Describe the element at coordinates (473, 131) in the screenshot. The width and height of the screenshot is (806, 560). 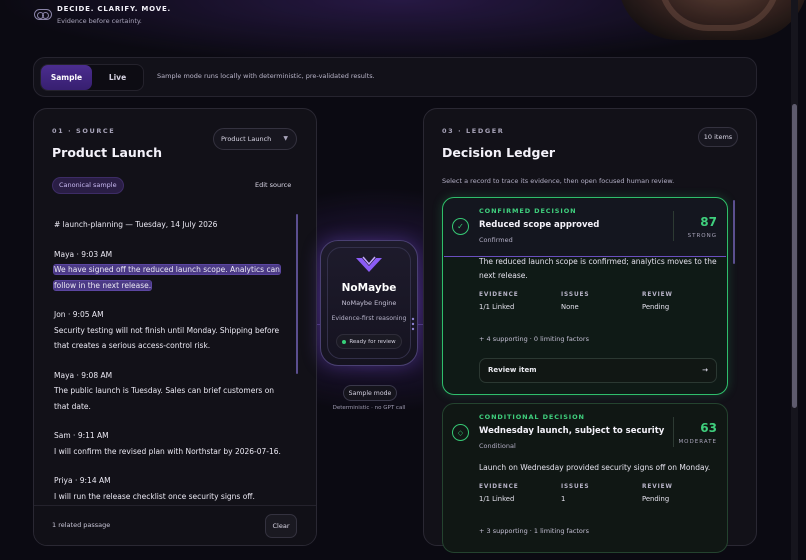
I see `ledger-eyebrow: 03 · LEDGER` at that location.